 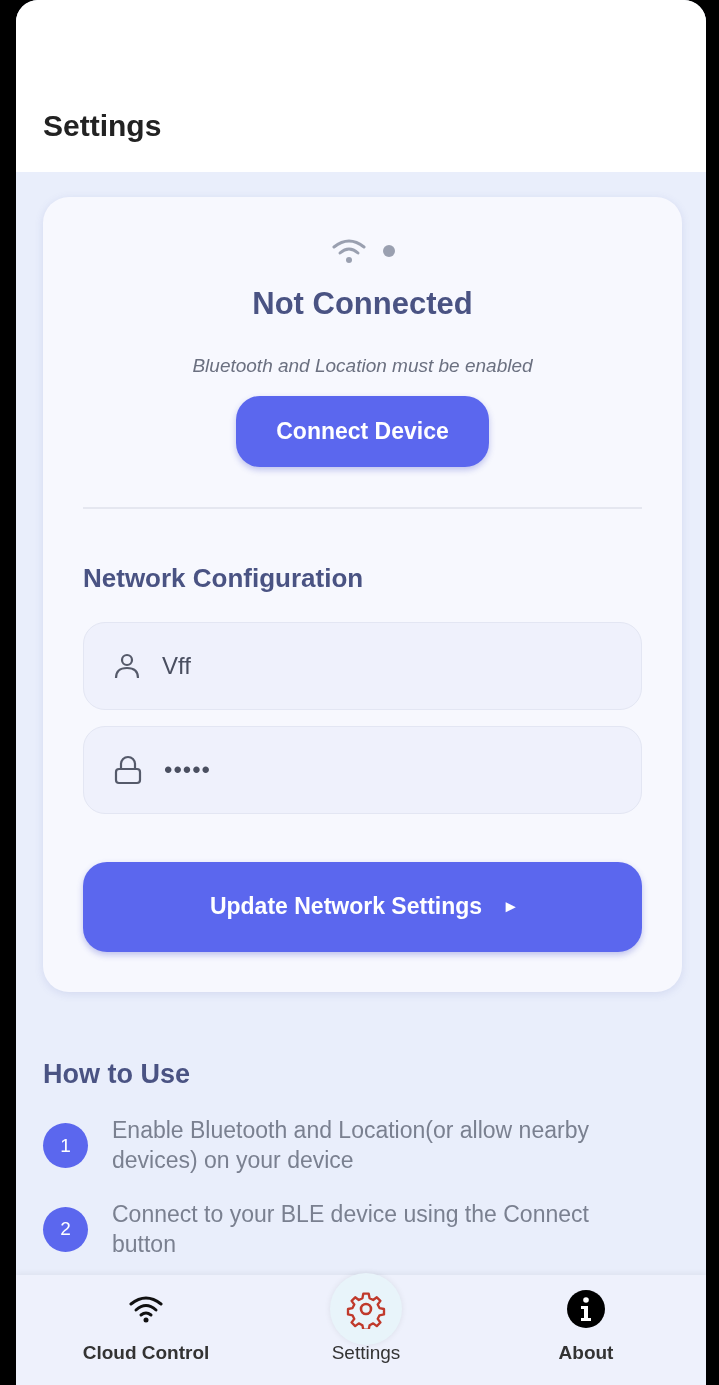 I want to click on nav-tab: About, so click(x=586, y=1330).